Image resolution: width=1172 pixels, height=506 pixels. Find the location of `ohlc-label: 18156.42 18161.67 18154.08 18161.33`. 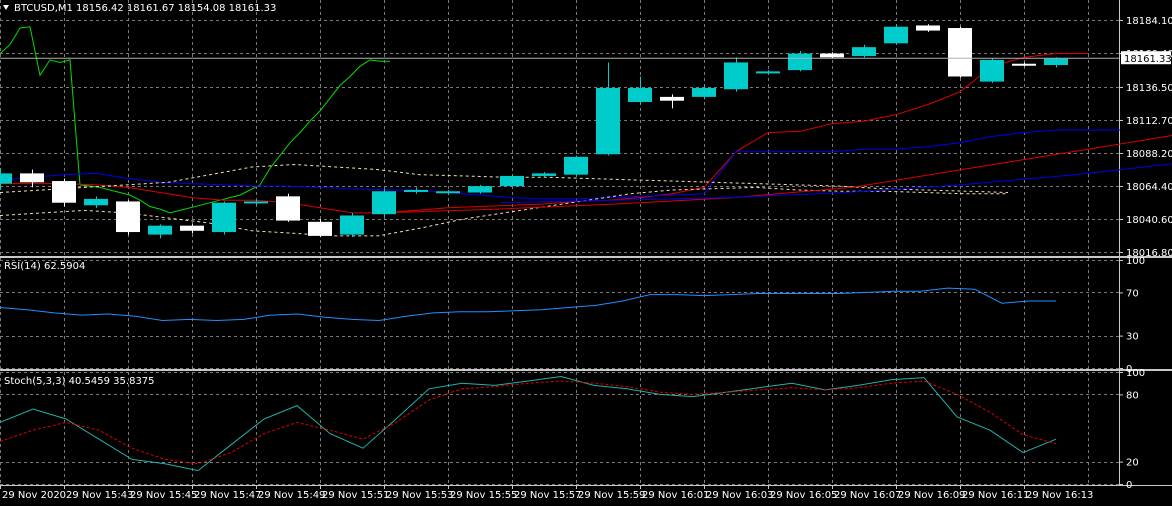

ohlc-label: 18156.42 18161.67 18154.08 18161.33 is located at coordinates (176, 8).